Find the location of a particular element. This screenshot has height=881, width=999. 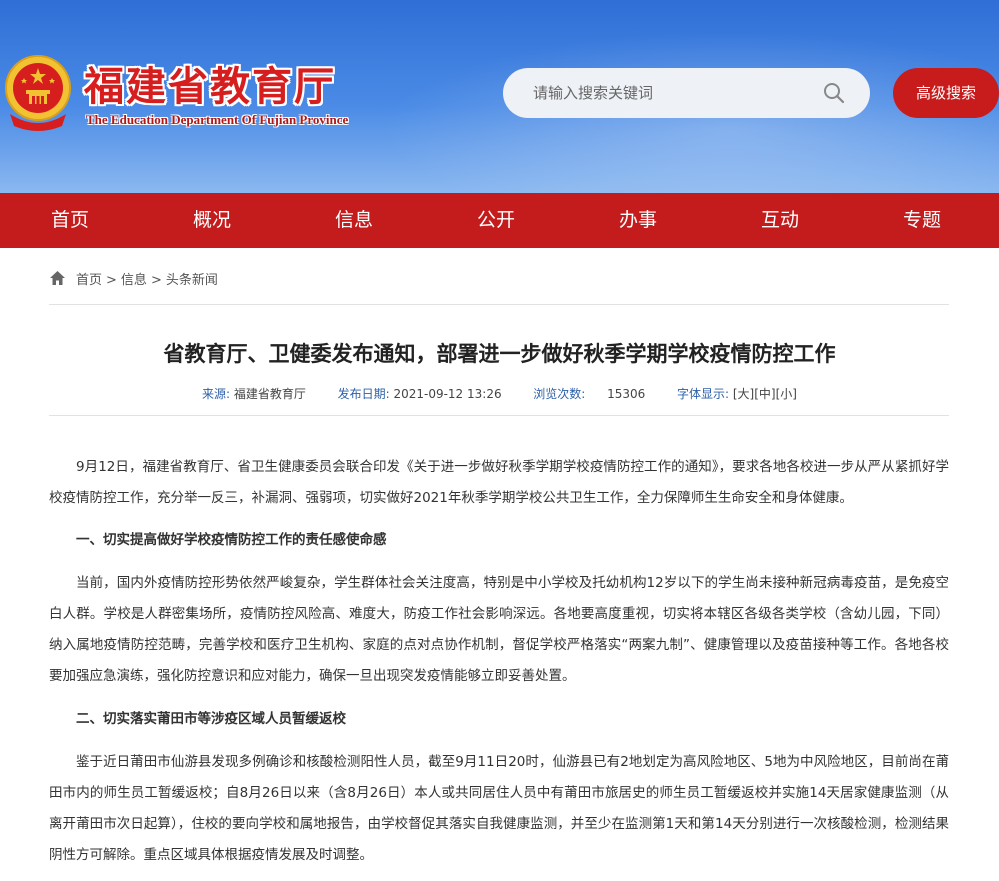

breadcrumb-divider is located at coordinates (499, 304).